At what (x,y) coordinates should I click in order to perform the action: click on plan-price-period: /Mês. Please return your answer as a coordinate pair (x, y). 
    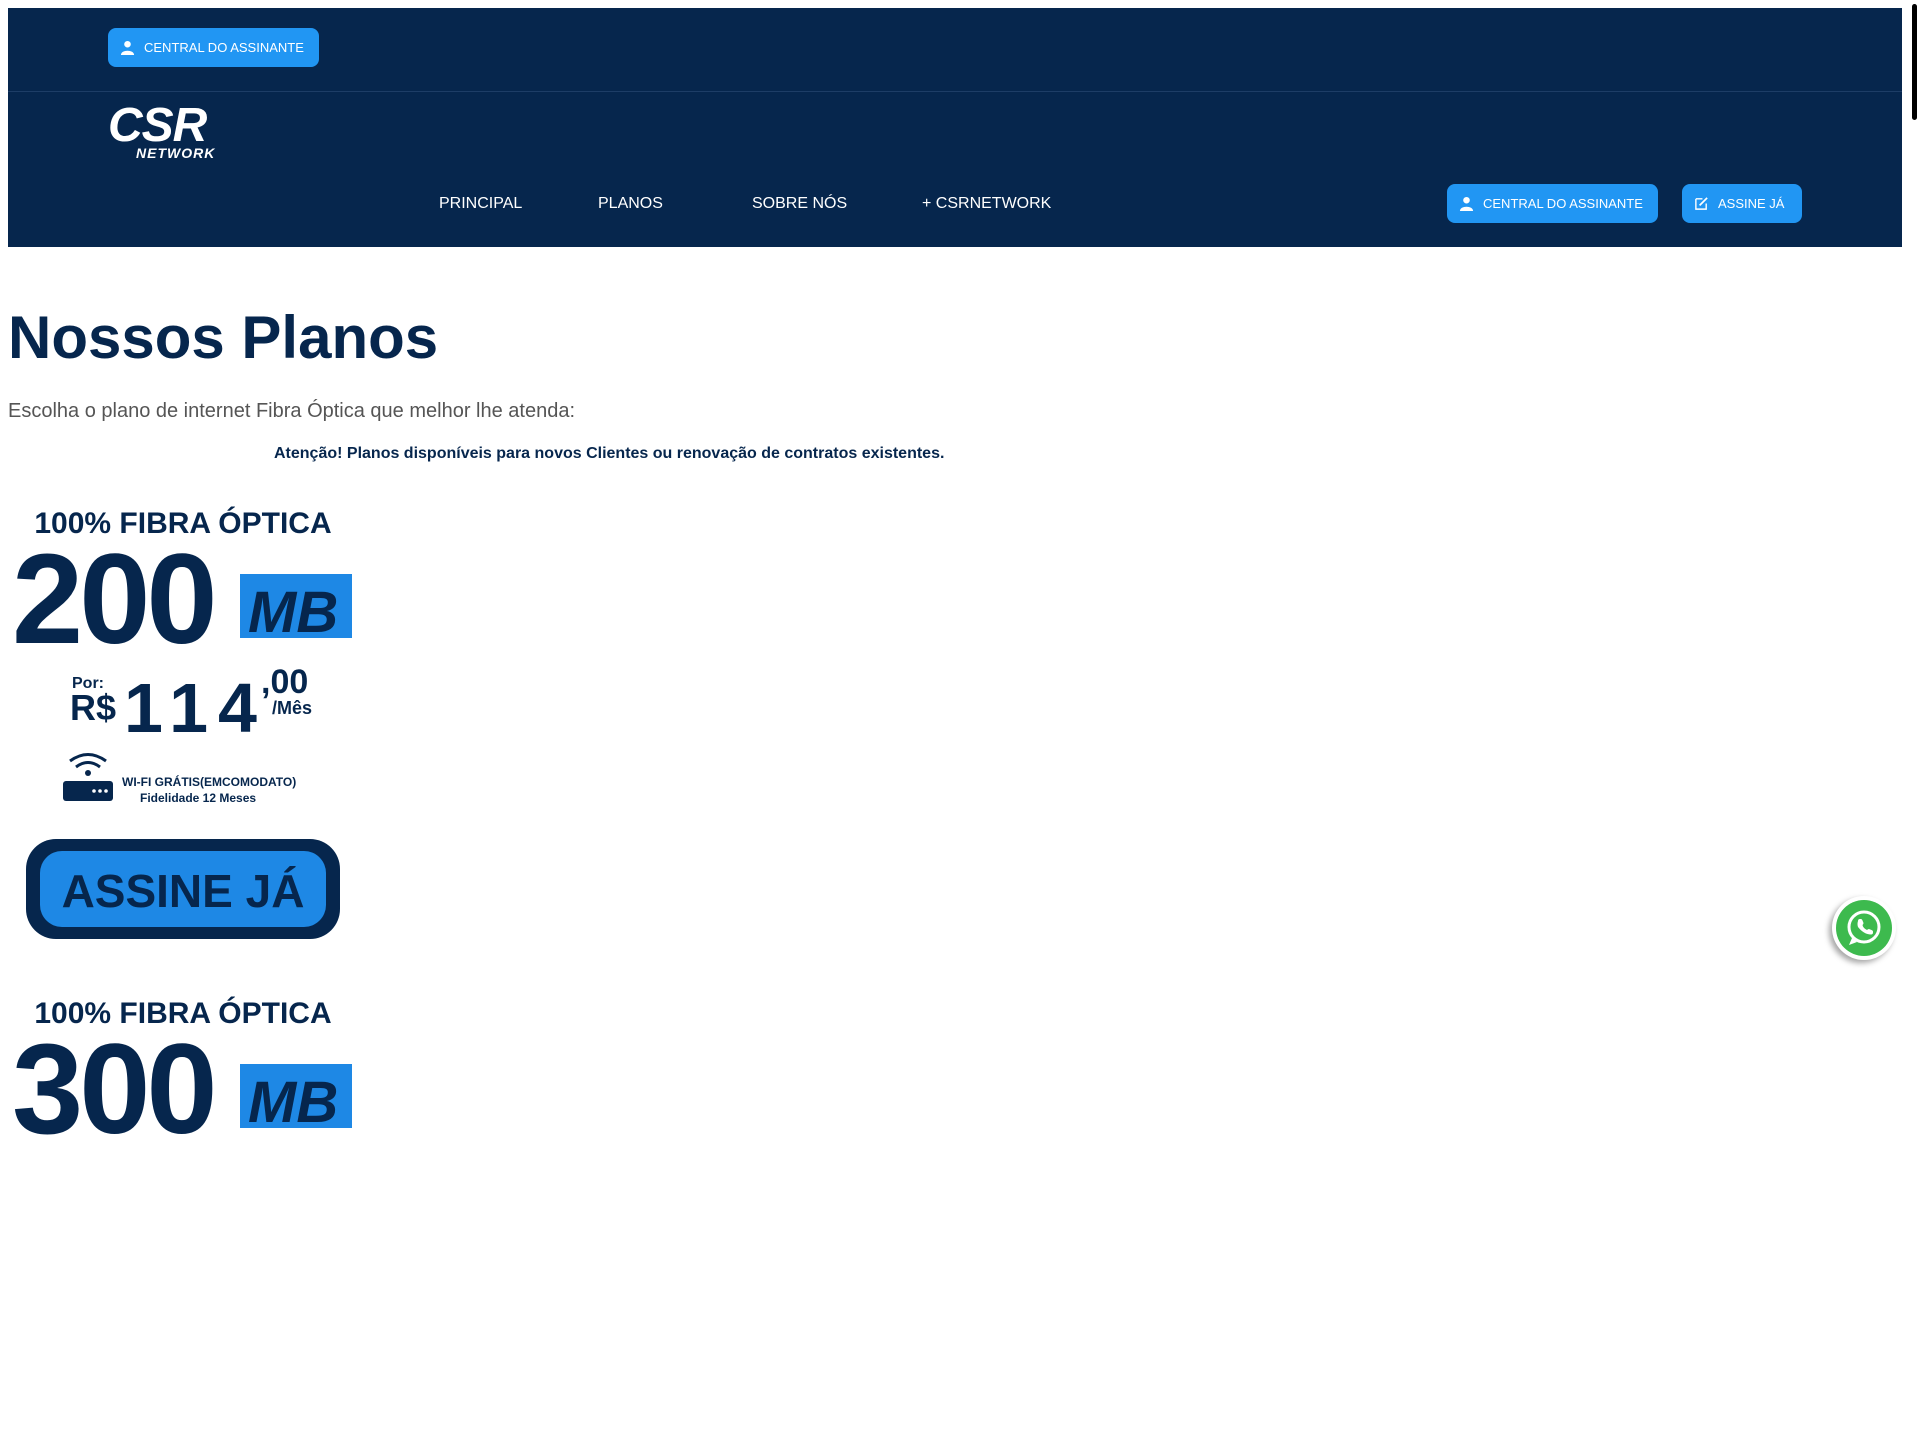
    Looking at the image, I should click on (292, 708).